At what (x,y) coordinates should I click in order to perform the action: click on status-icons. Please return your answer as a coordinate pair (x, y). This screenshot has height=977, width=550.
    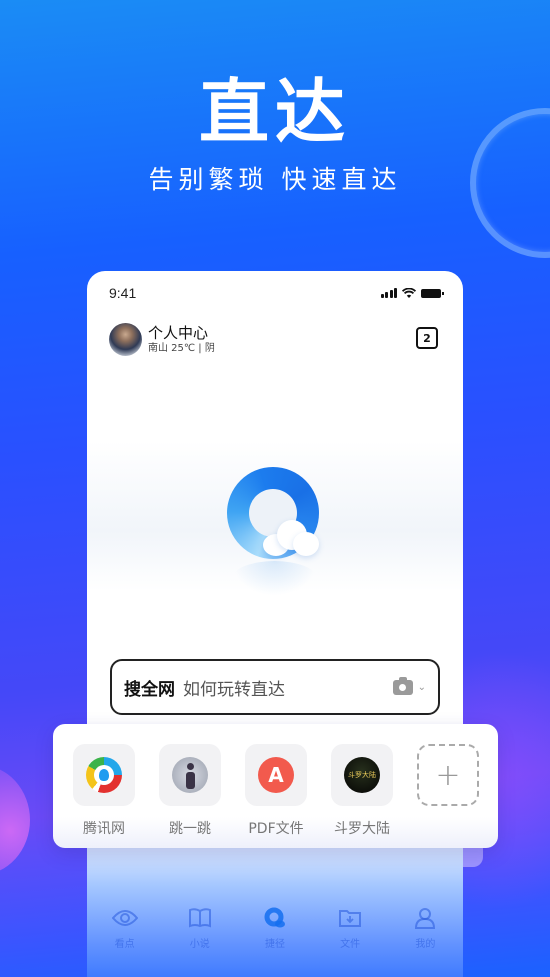
    Looking at the image, I should click on (412, 293).